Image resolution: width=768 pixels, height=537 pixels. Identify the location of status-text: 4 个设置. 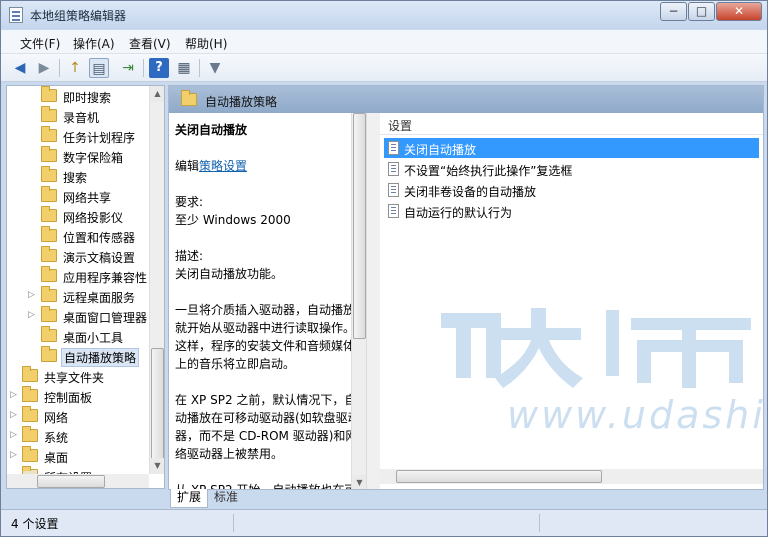
(35, 524).